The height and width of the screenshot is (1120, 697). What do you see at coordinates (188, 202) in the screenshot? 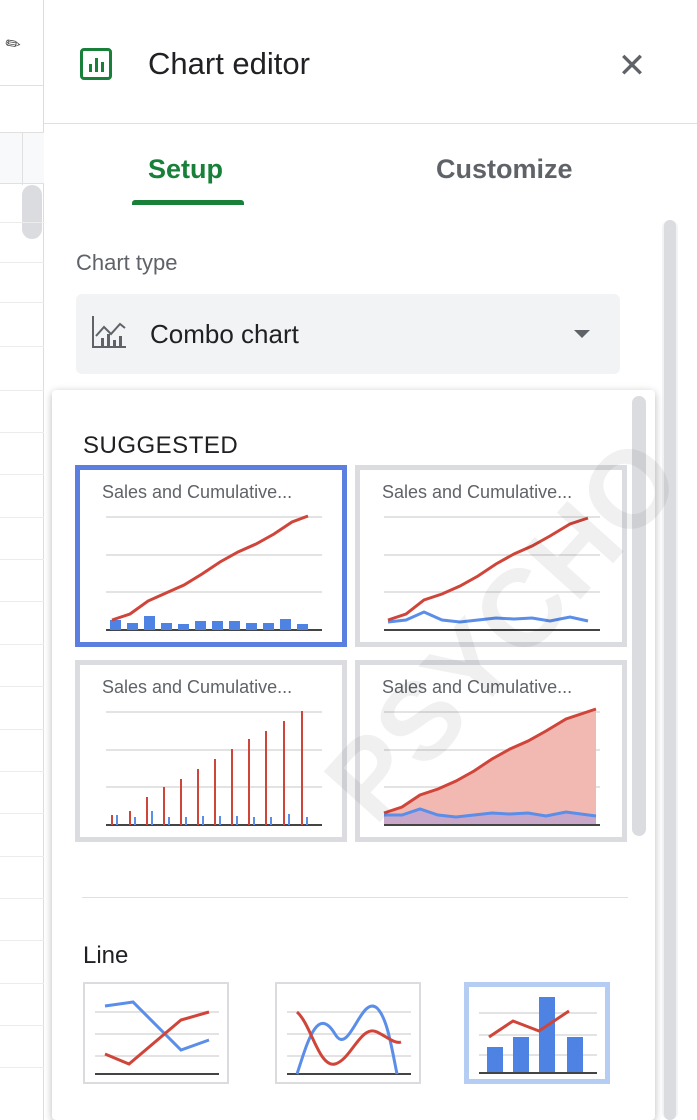
I see `active-tab-indicator` at bounding box center [188, 202].